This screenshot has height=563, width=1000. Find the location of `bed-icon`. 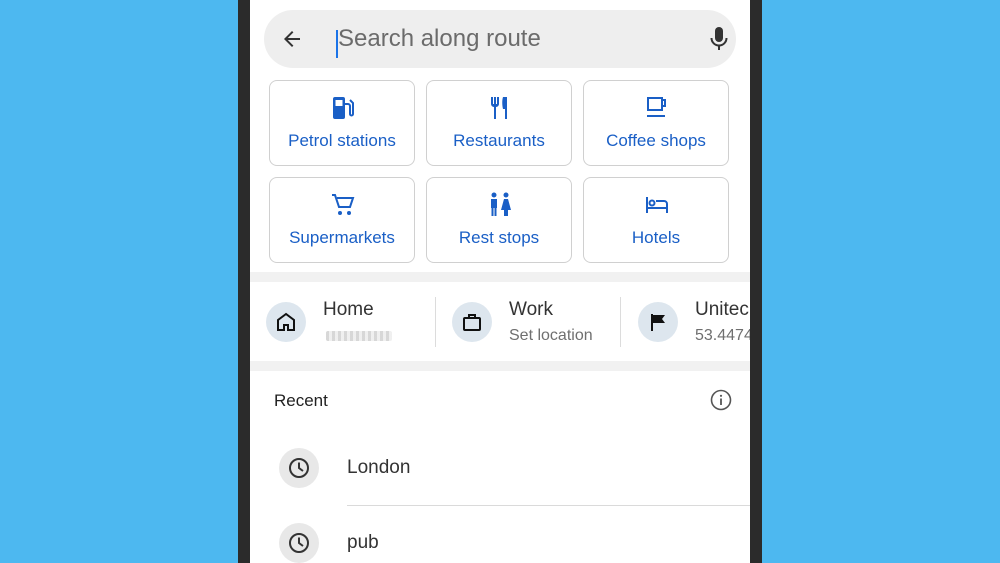

bed-icon is located at coordinates (657, 205).